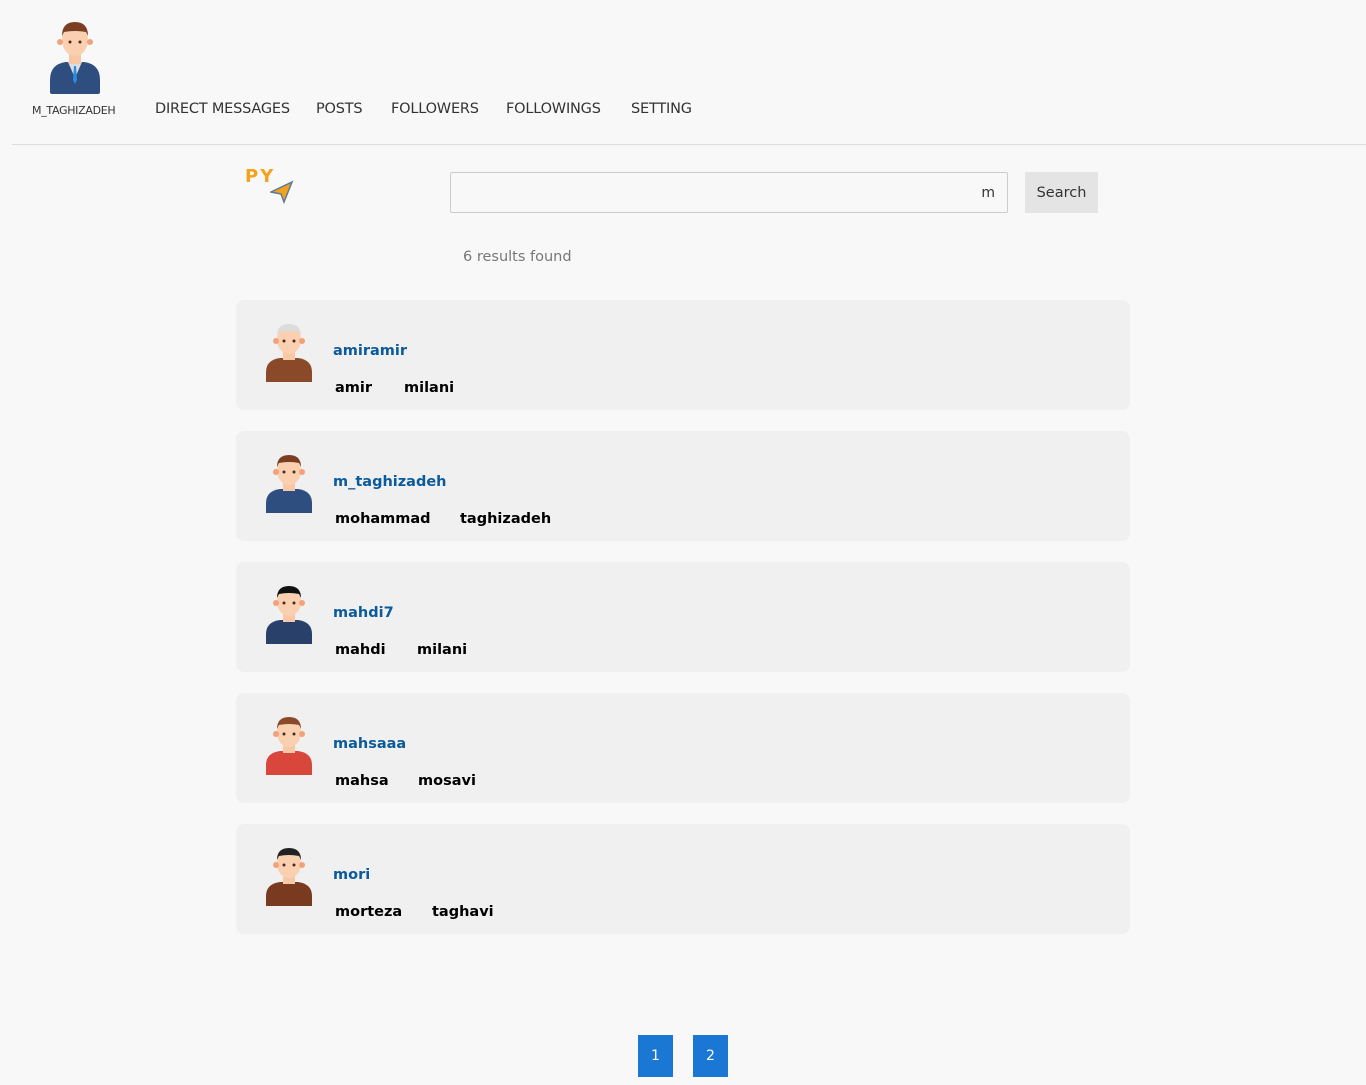 The width and height of the screenshot is (1366, 1085). I want to click on user-first-name: mahsa, so click(362, 781).